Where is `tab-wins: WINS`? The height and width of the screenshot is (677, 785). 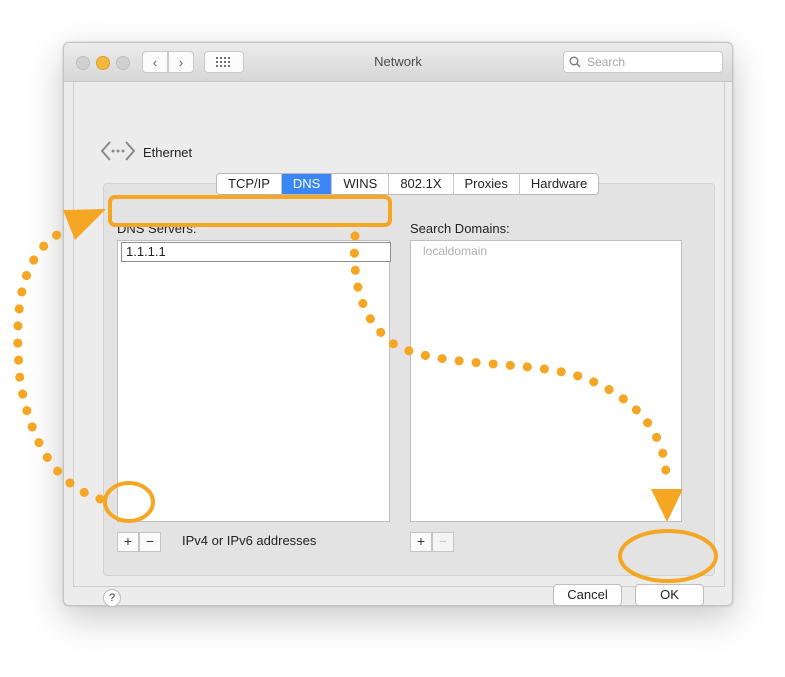
tab-wins: WINS is located at coordinates (361, 184).